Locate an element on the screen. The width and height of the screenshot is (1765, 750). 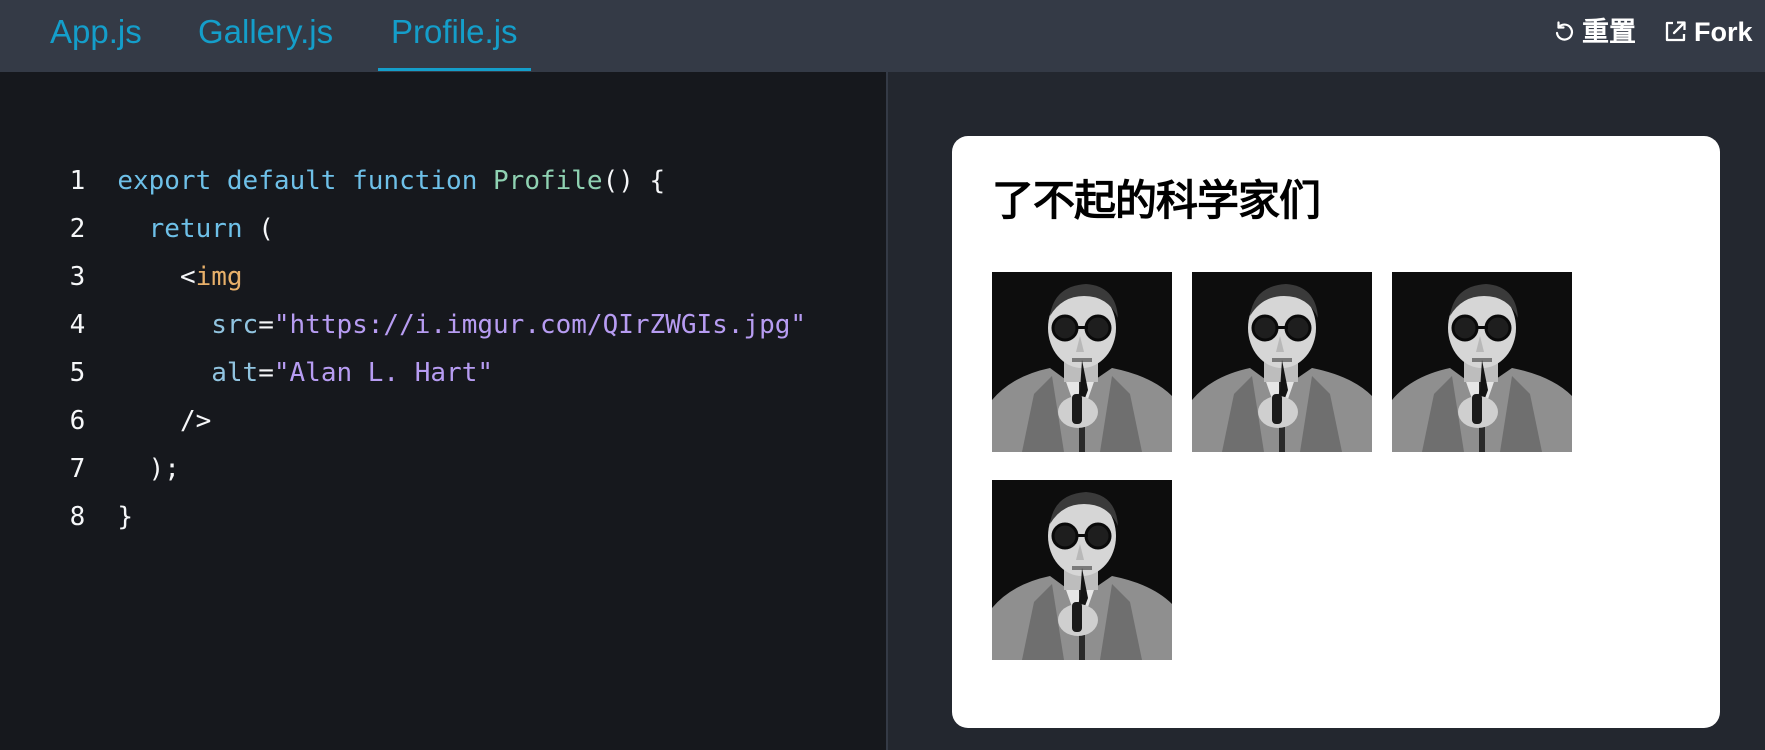
line-number: 8 is located at coordinates (77, 517).